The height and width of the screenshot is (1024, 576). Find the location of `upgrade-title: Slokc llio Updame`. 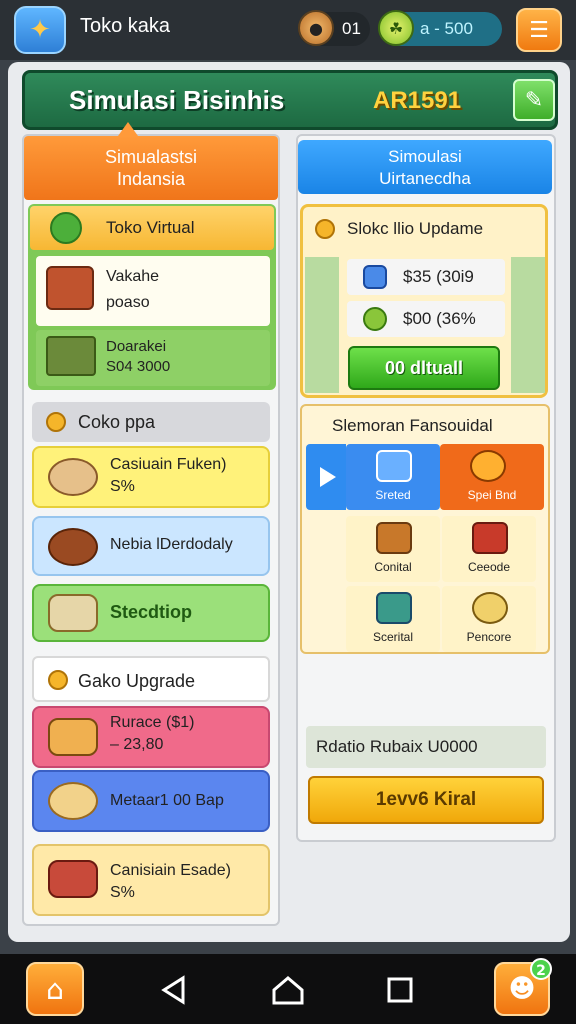

upgrade-title: Slokc llio Updame is located at coordinates (415, 228).